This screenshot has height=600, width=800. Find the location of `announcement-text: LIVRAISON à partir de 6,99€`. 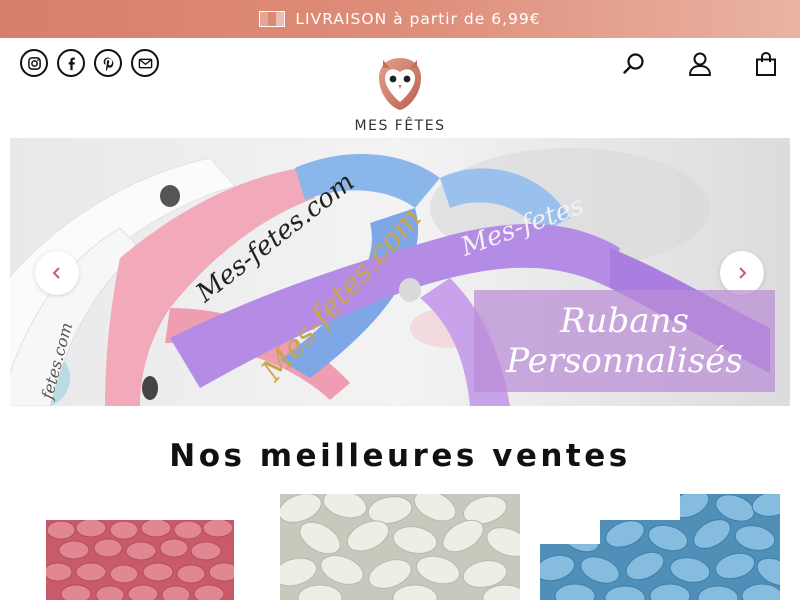

announcement-text: LIVRAISON à partir de 6,99€ is located at coordinates (418, 19).